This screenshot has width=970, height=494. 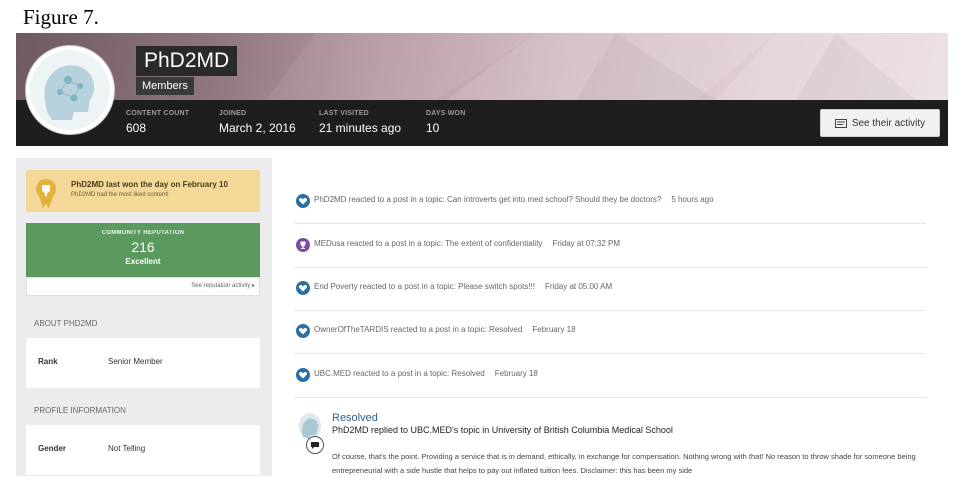 What do you see at coordinates (446, 113) in the screenshot?
I see `stat-label: DAYS WON` at bounding box center [446, 113].